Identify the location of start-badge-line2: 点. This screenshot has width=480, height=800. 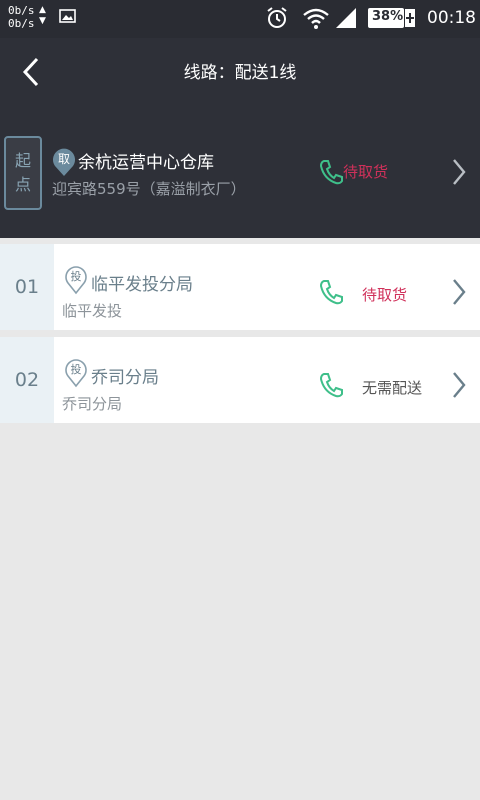
(22, 184).